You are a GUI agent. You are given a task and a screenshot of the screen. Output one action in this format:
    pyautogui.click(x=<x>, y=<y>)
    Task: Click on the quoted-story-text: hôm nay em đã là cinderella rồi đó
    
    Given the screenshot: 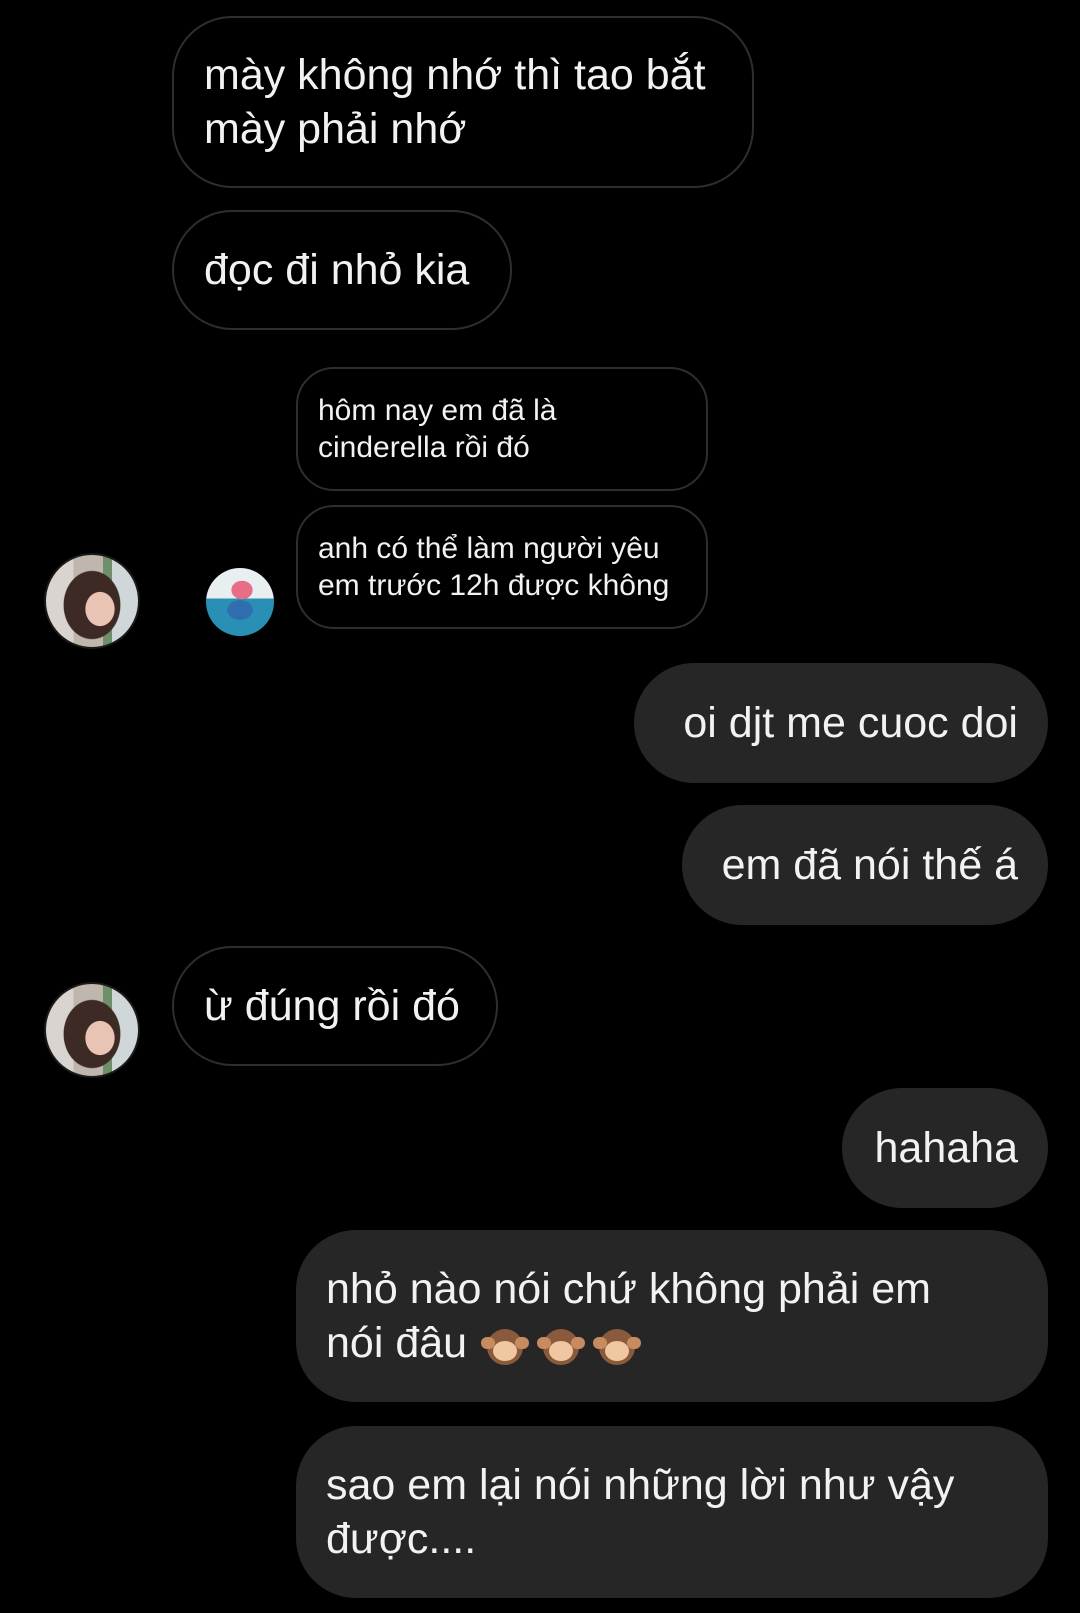 What is the action you would take?
    pyautogui.click(x=437, y=429)
    